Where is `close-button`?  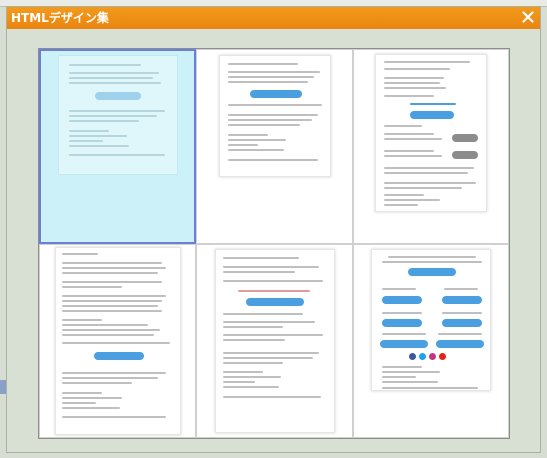 close-button is located at coordinates (528, 17).